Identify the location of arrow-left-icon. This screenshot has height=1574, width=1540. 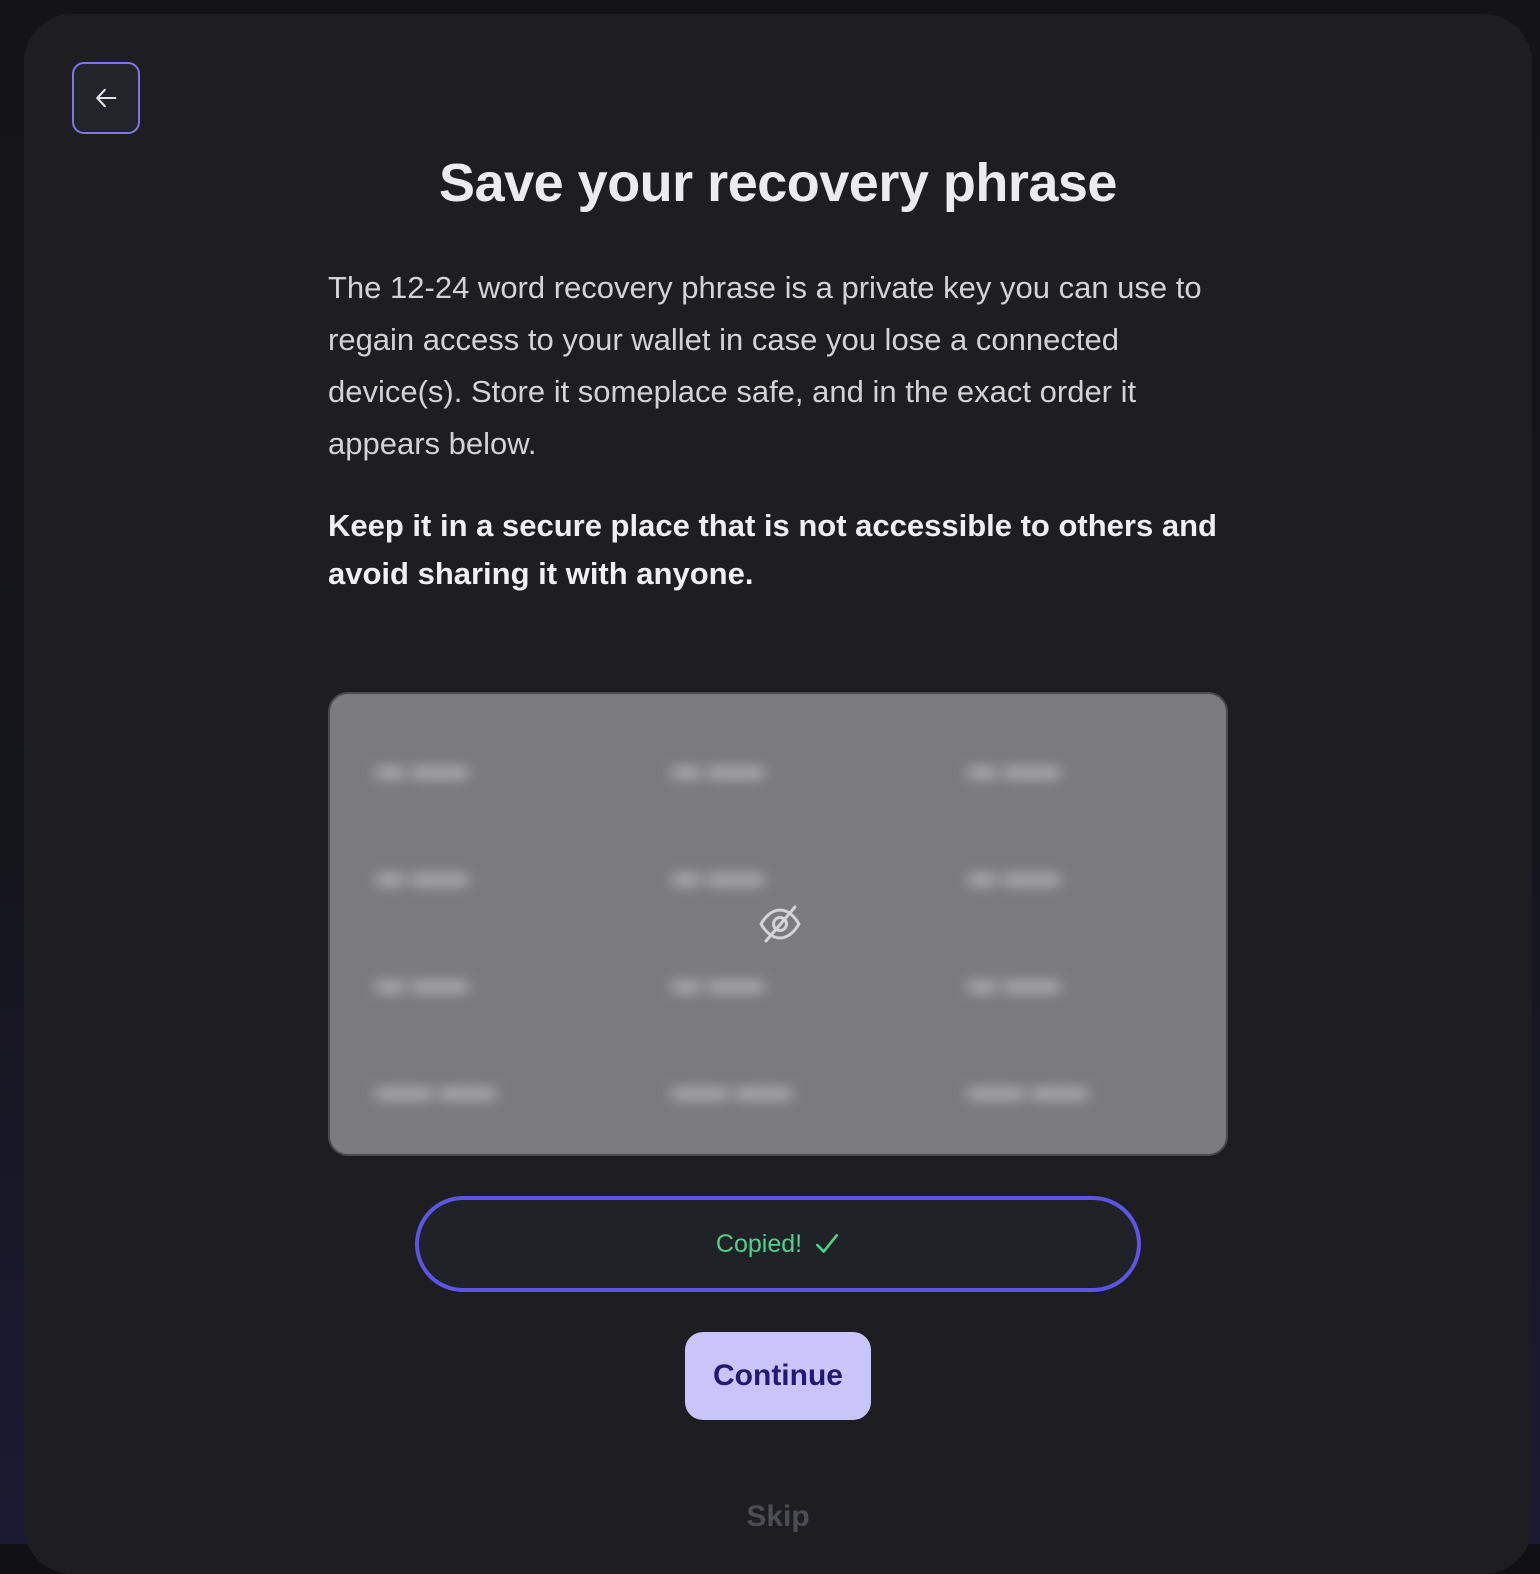
(106, 98).